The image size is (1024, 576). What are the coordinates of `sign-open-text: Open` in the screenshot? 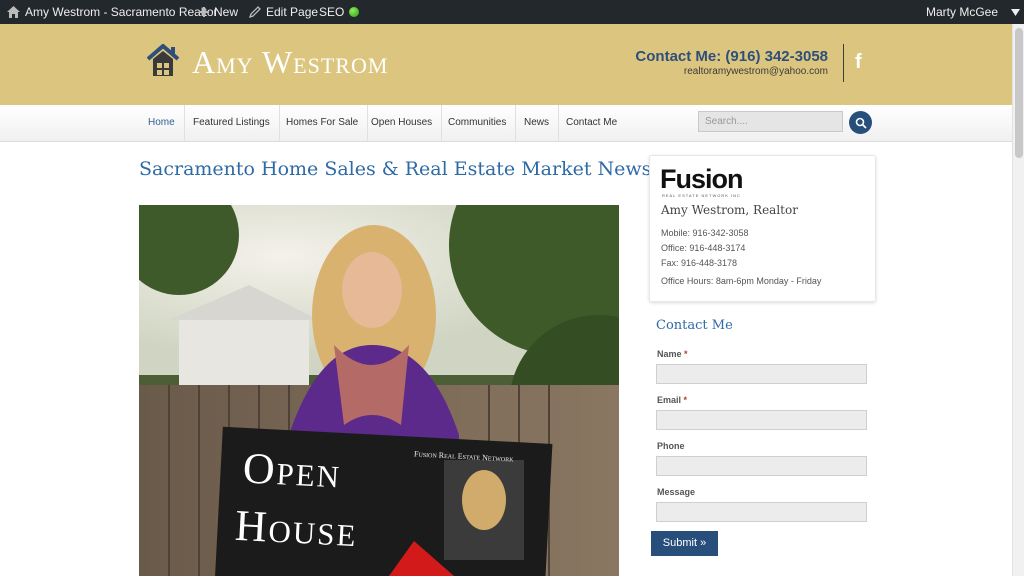 It's located at (292, 470).